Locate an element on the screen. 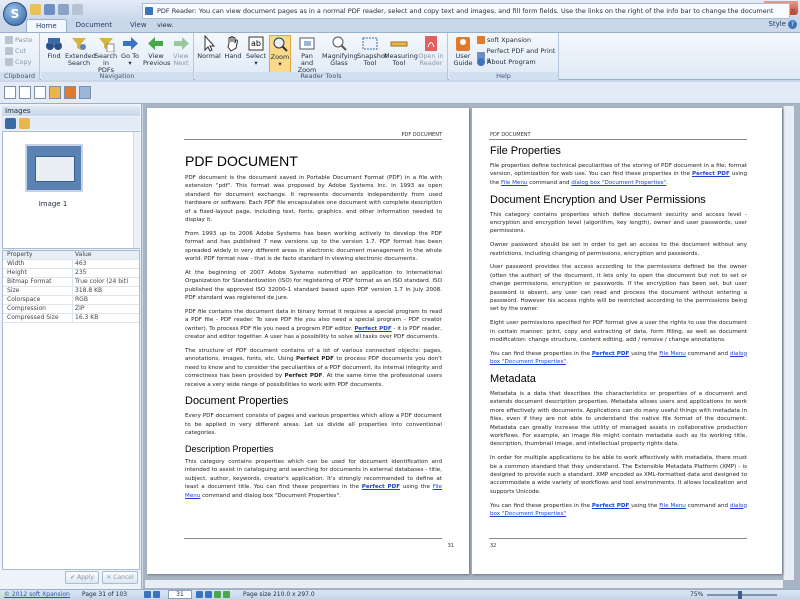  ribbon-tabs: Home Document View is located at coordinates (91, 25).